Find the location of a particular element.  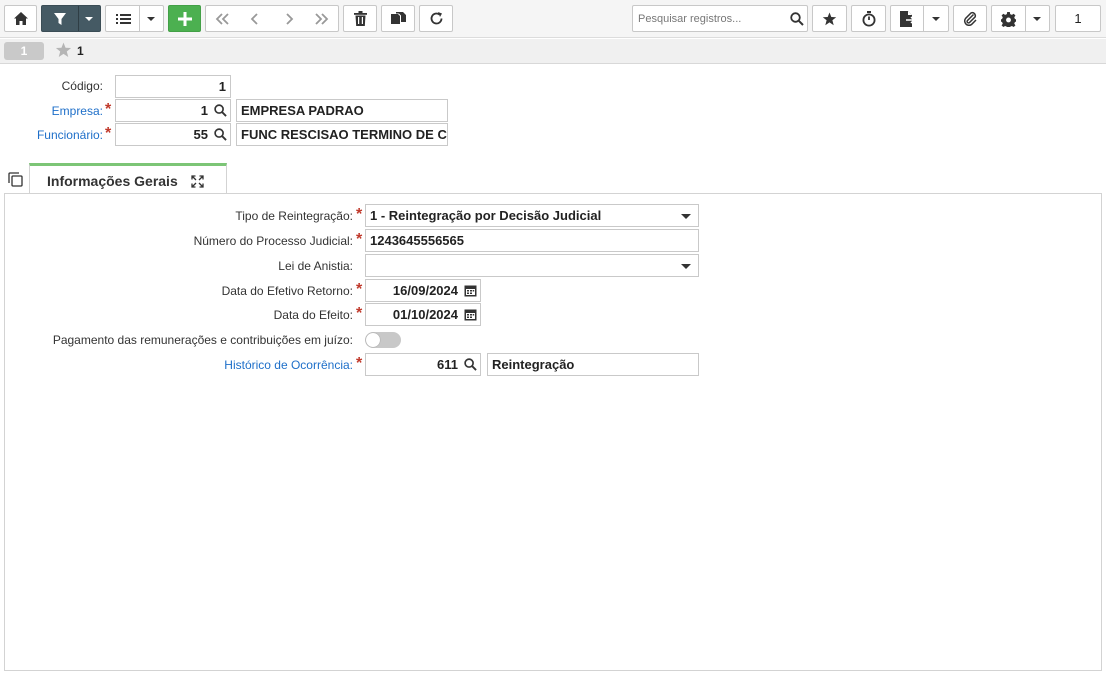

record-tabs-strip: 1 1 is located at coordinates (553, 51).